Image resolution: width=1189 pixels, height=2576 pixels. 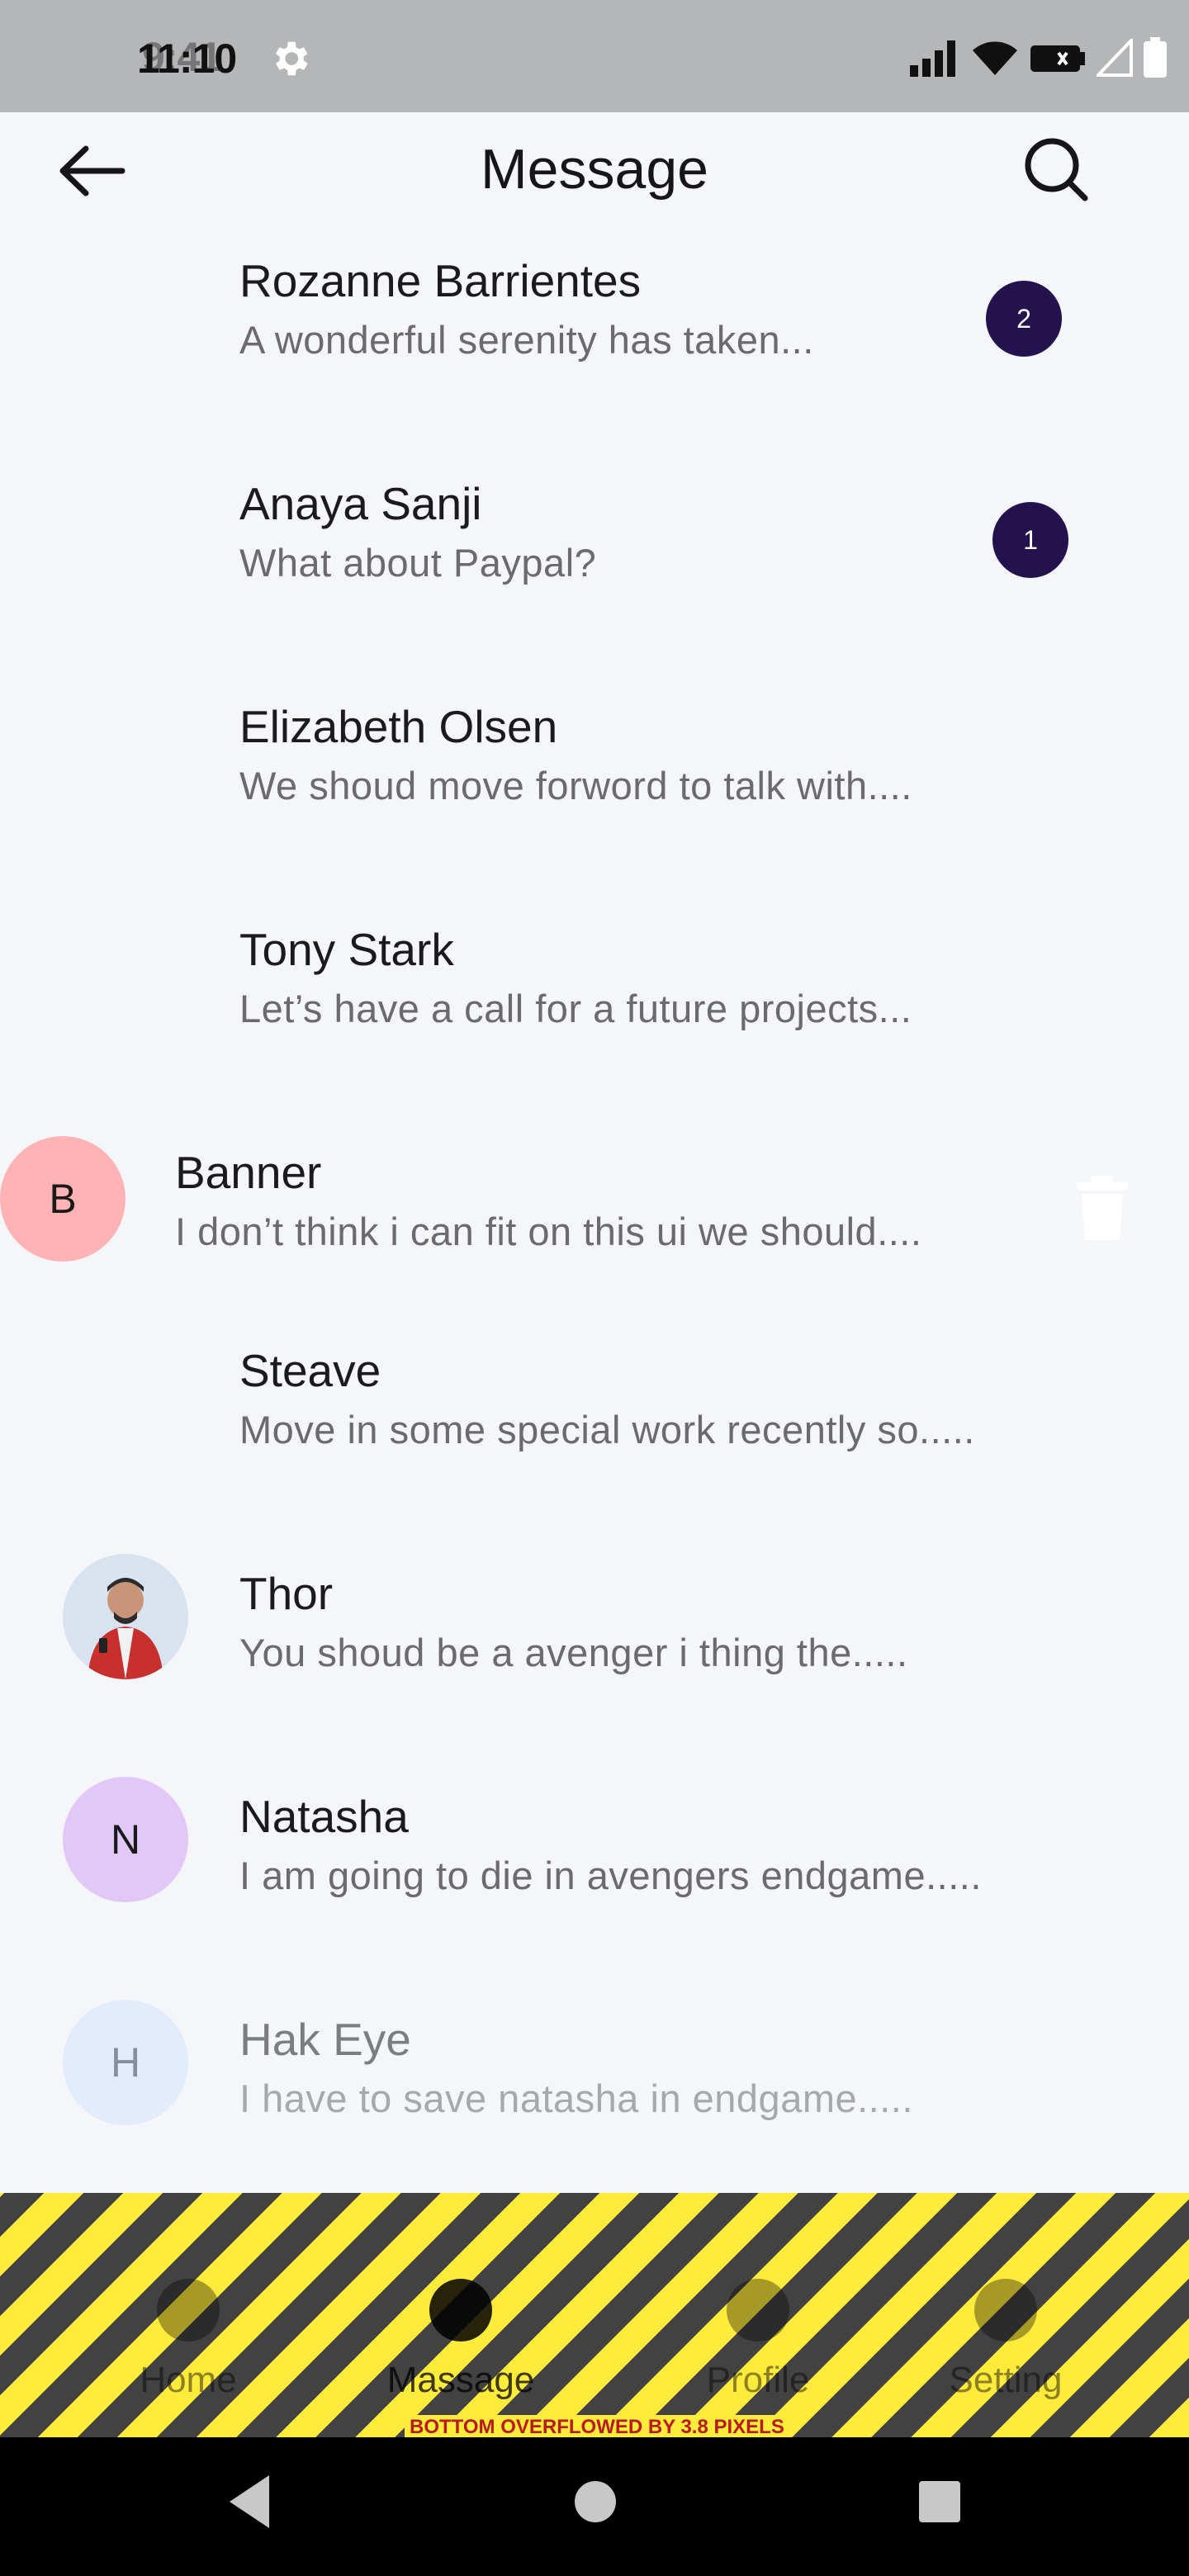 I want to click on settings-icon, so click(x=1005, y=2310).